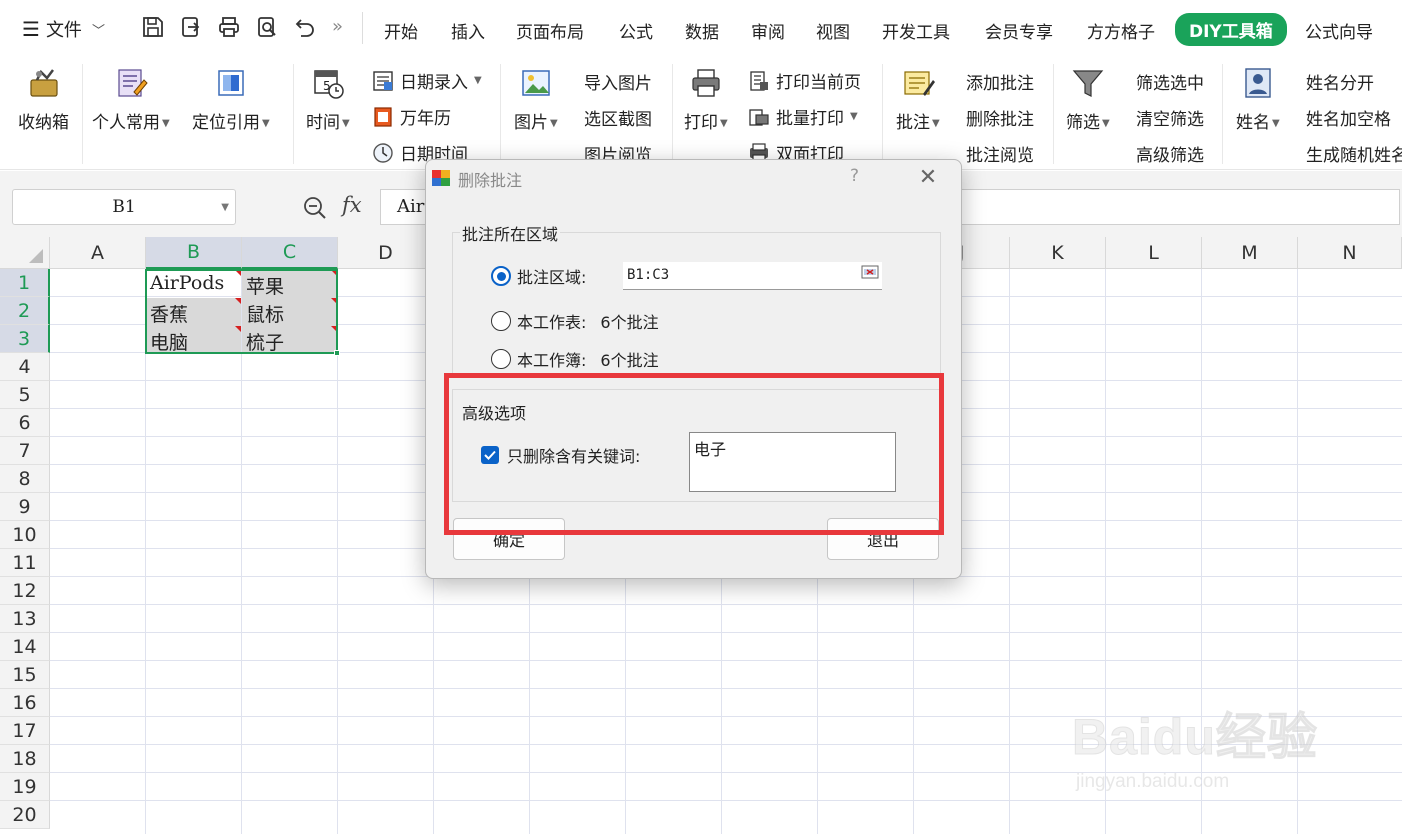  I want to click on select-screenshot-button: 选区截图, so click(618, 117).